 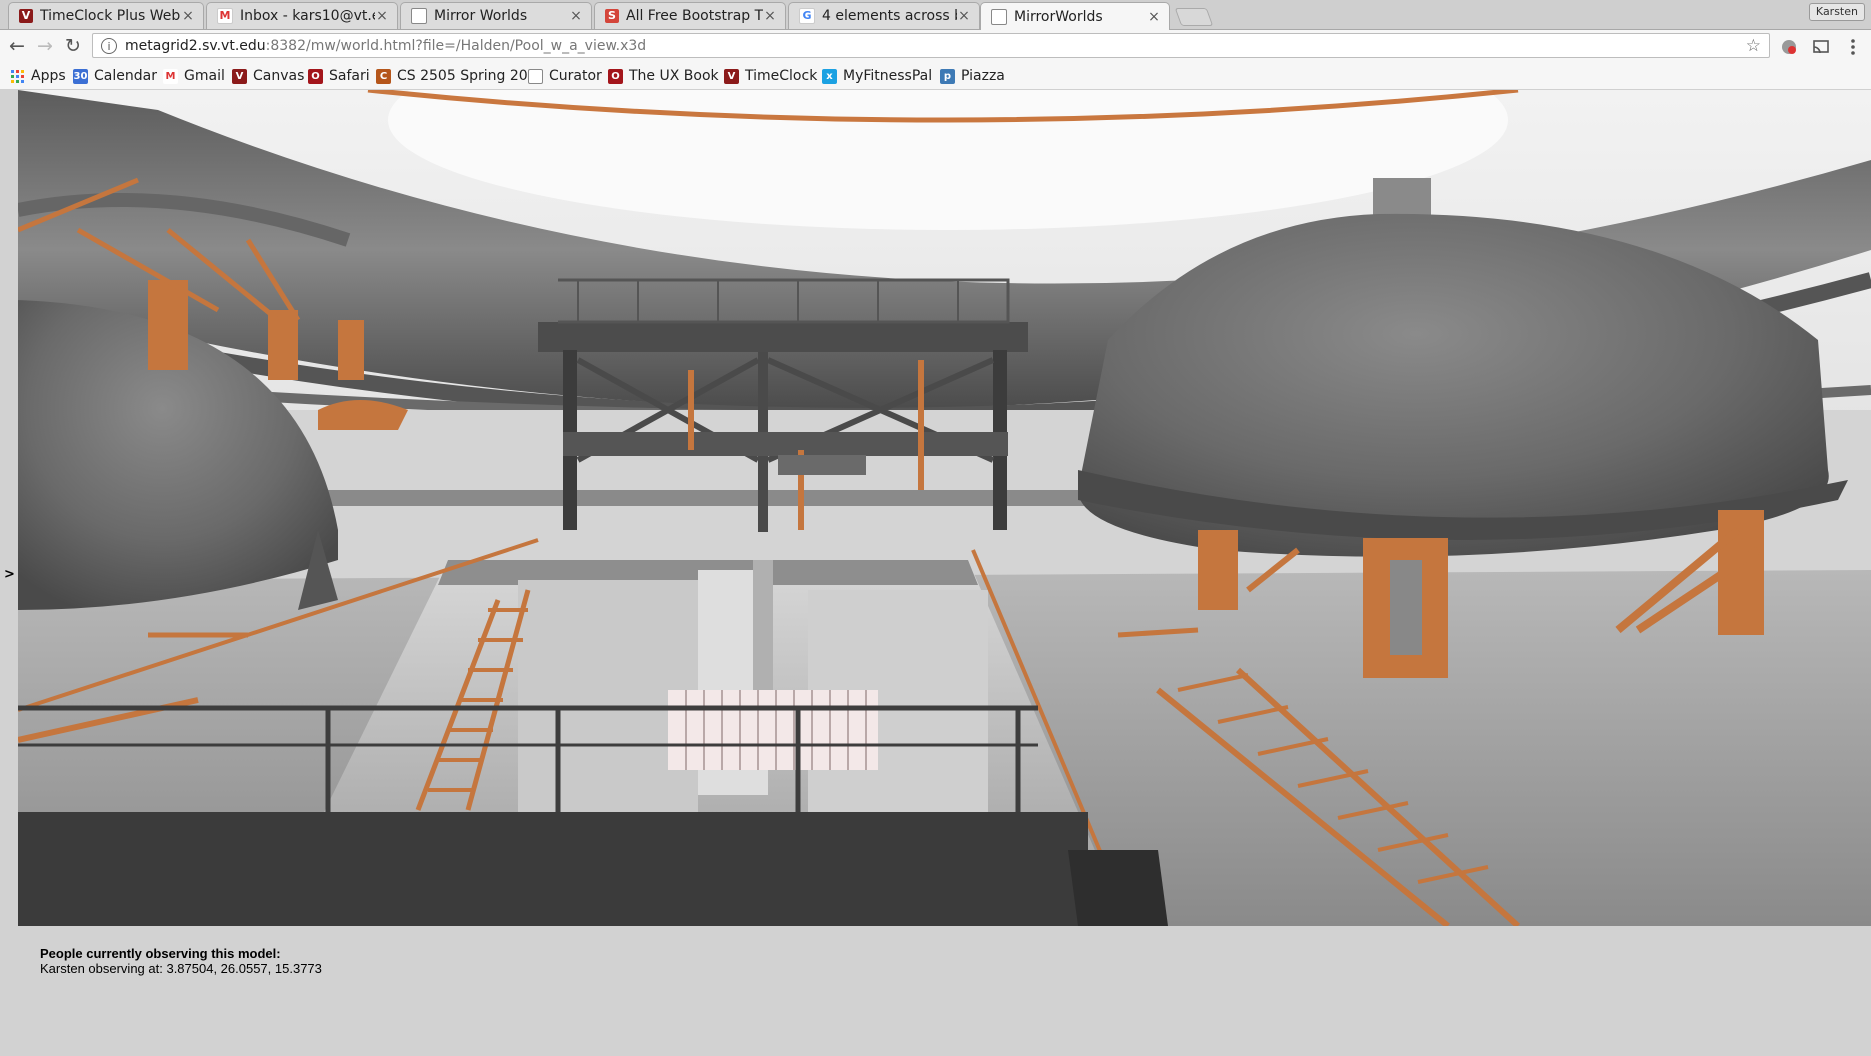 I want to click on tab-title: TimeClock Plus Web, so click(x=110, y=16).